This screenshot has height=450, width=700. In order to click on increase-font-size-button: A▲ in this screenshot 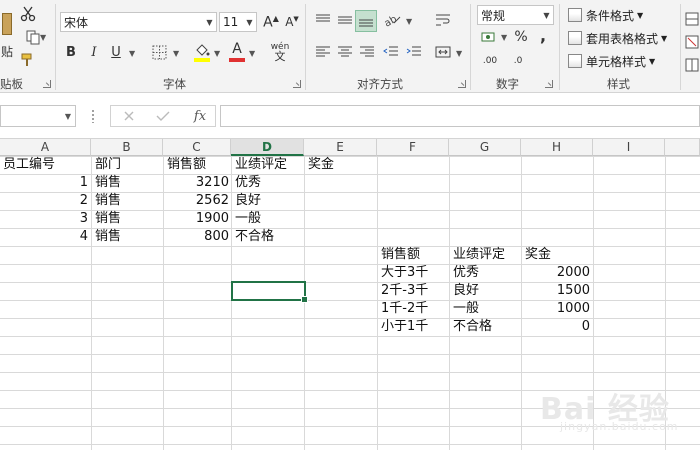, I will do `click(271, 22)`.